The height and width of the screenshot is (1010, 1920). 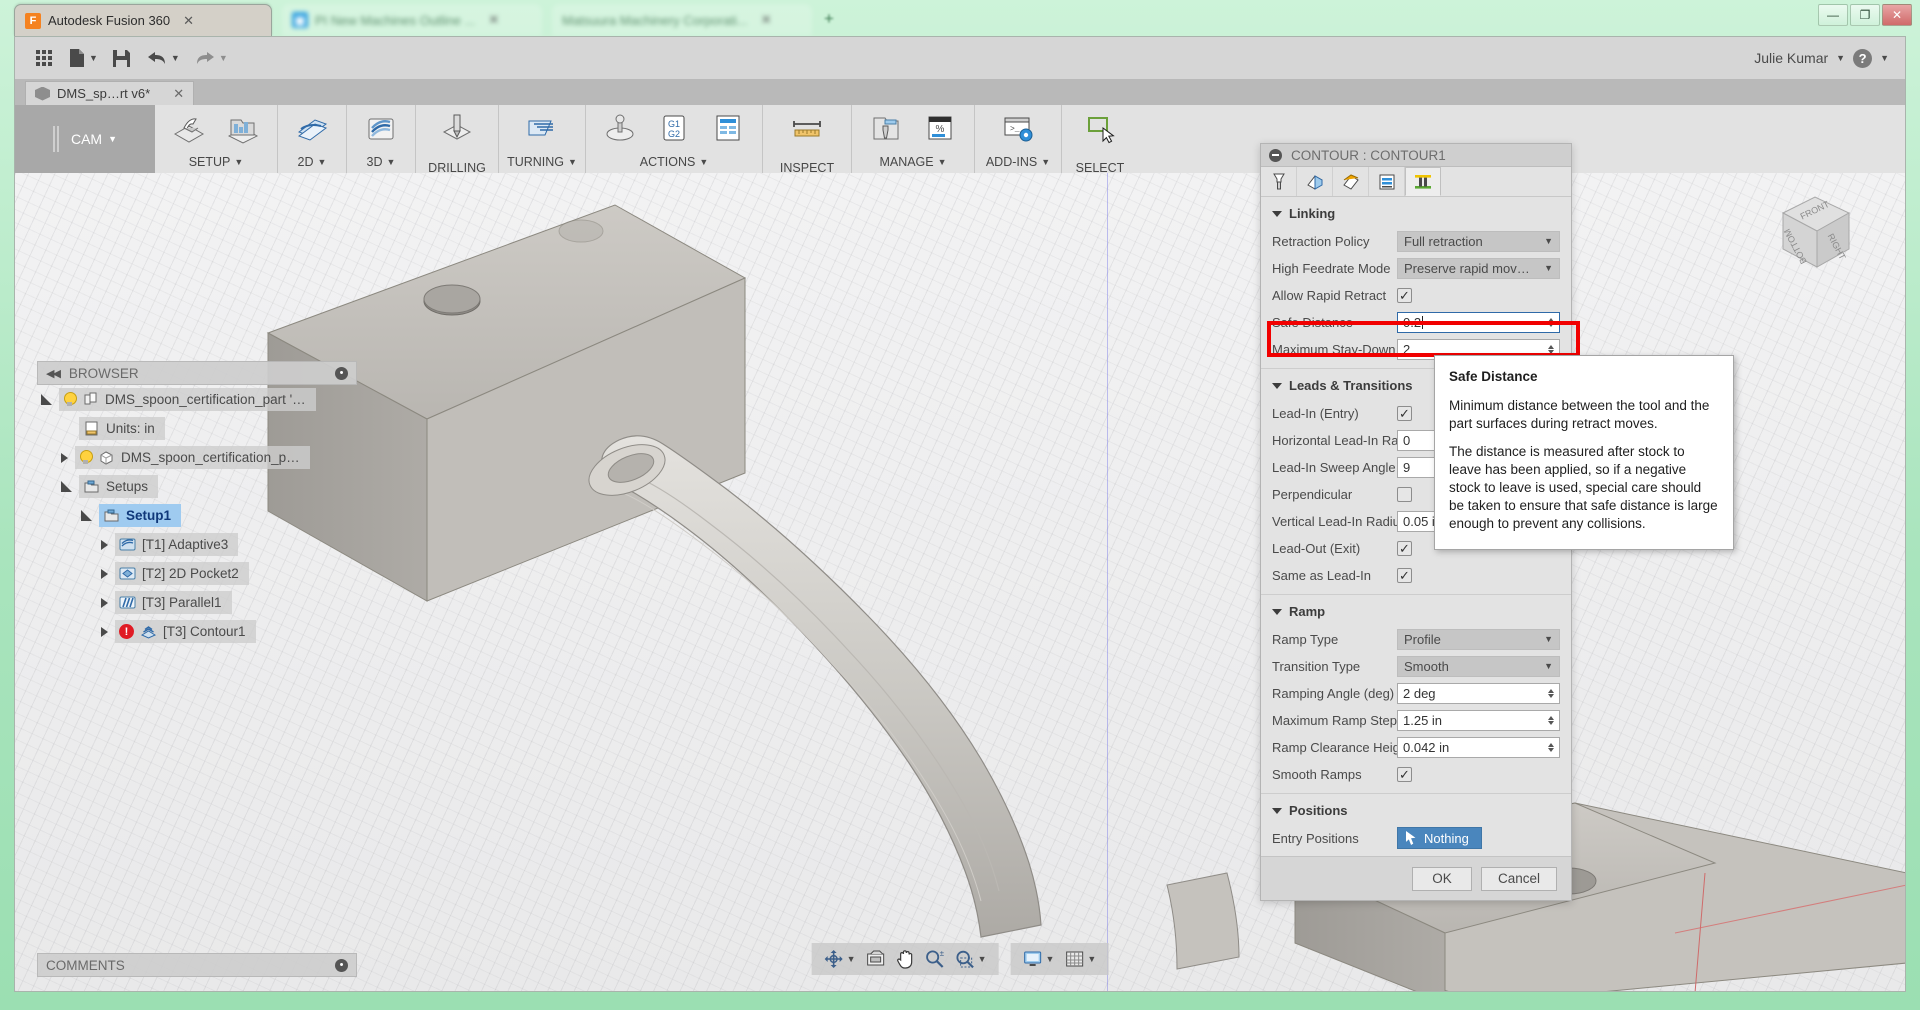 What do you see at coordinates (1865, 15) in the screenshot?
I see `maximize-button: ❐` at bounding box center [1865, 15].